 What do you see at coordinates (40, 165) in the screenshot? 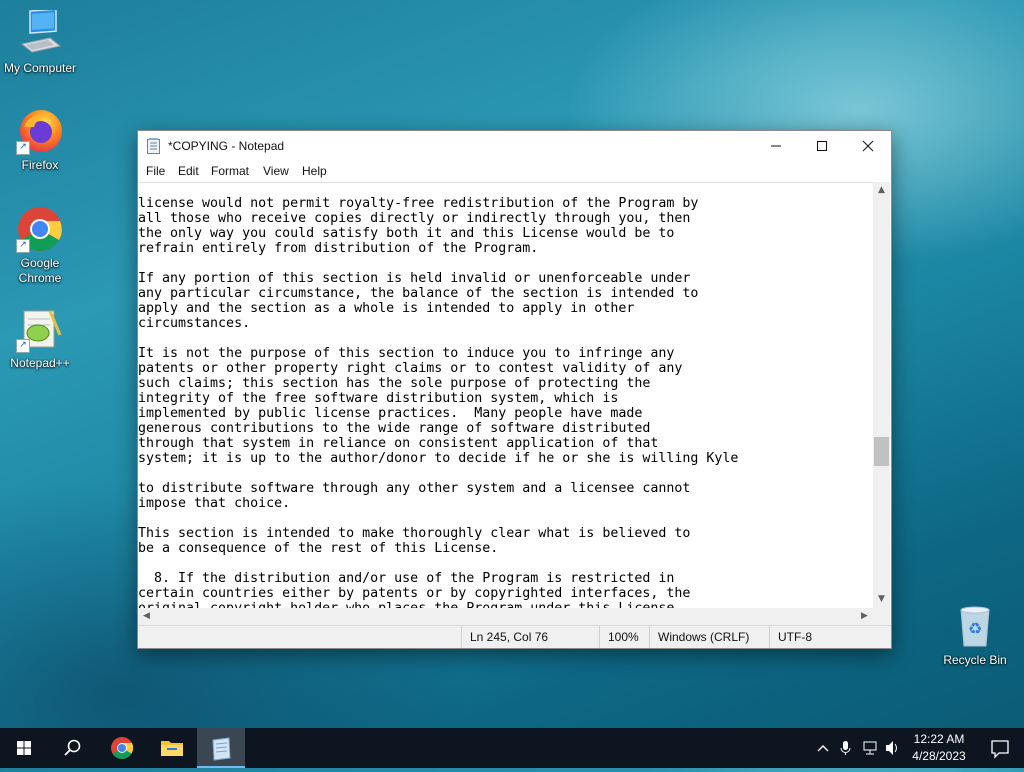
I see `desktop-icon-label: Firefox` at bounding box center [40, 165].